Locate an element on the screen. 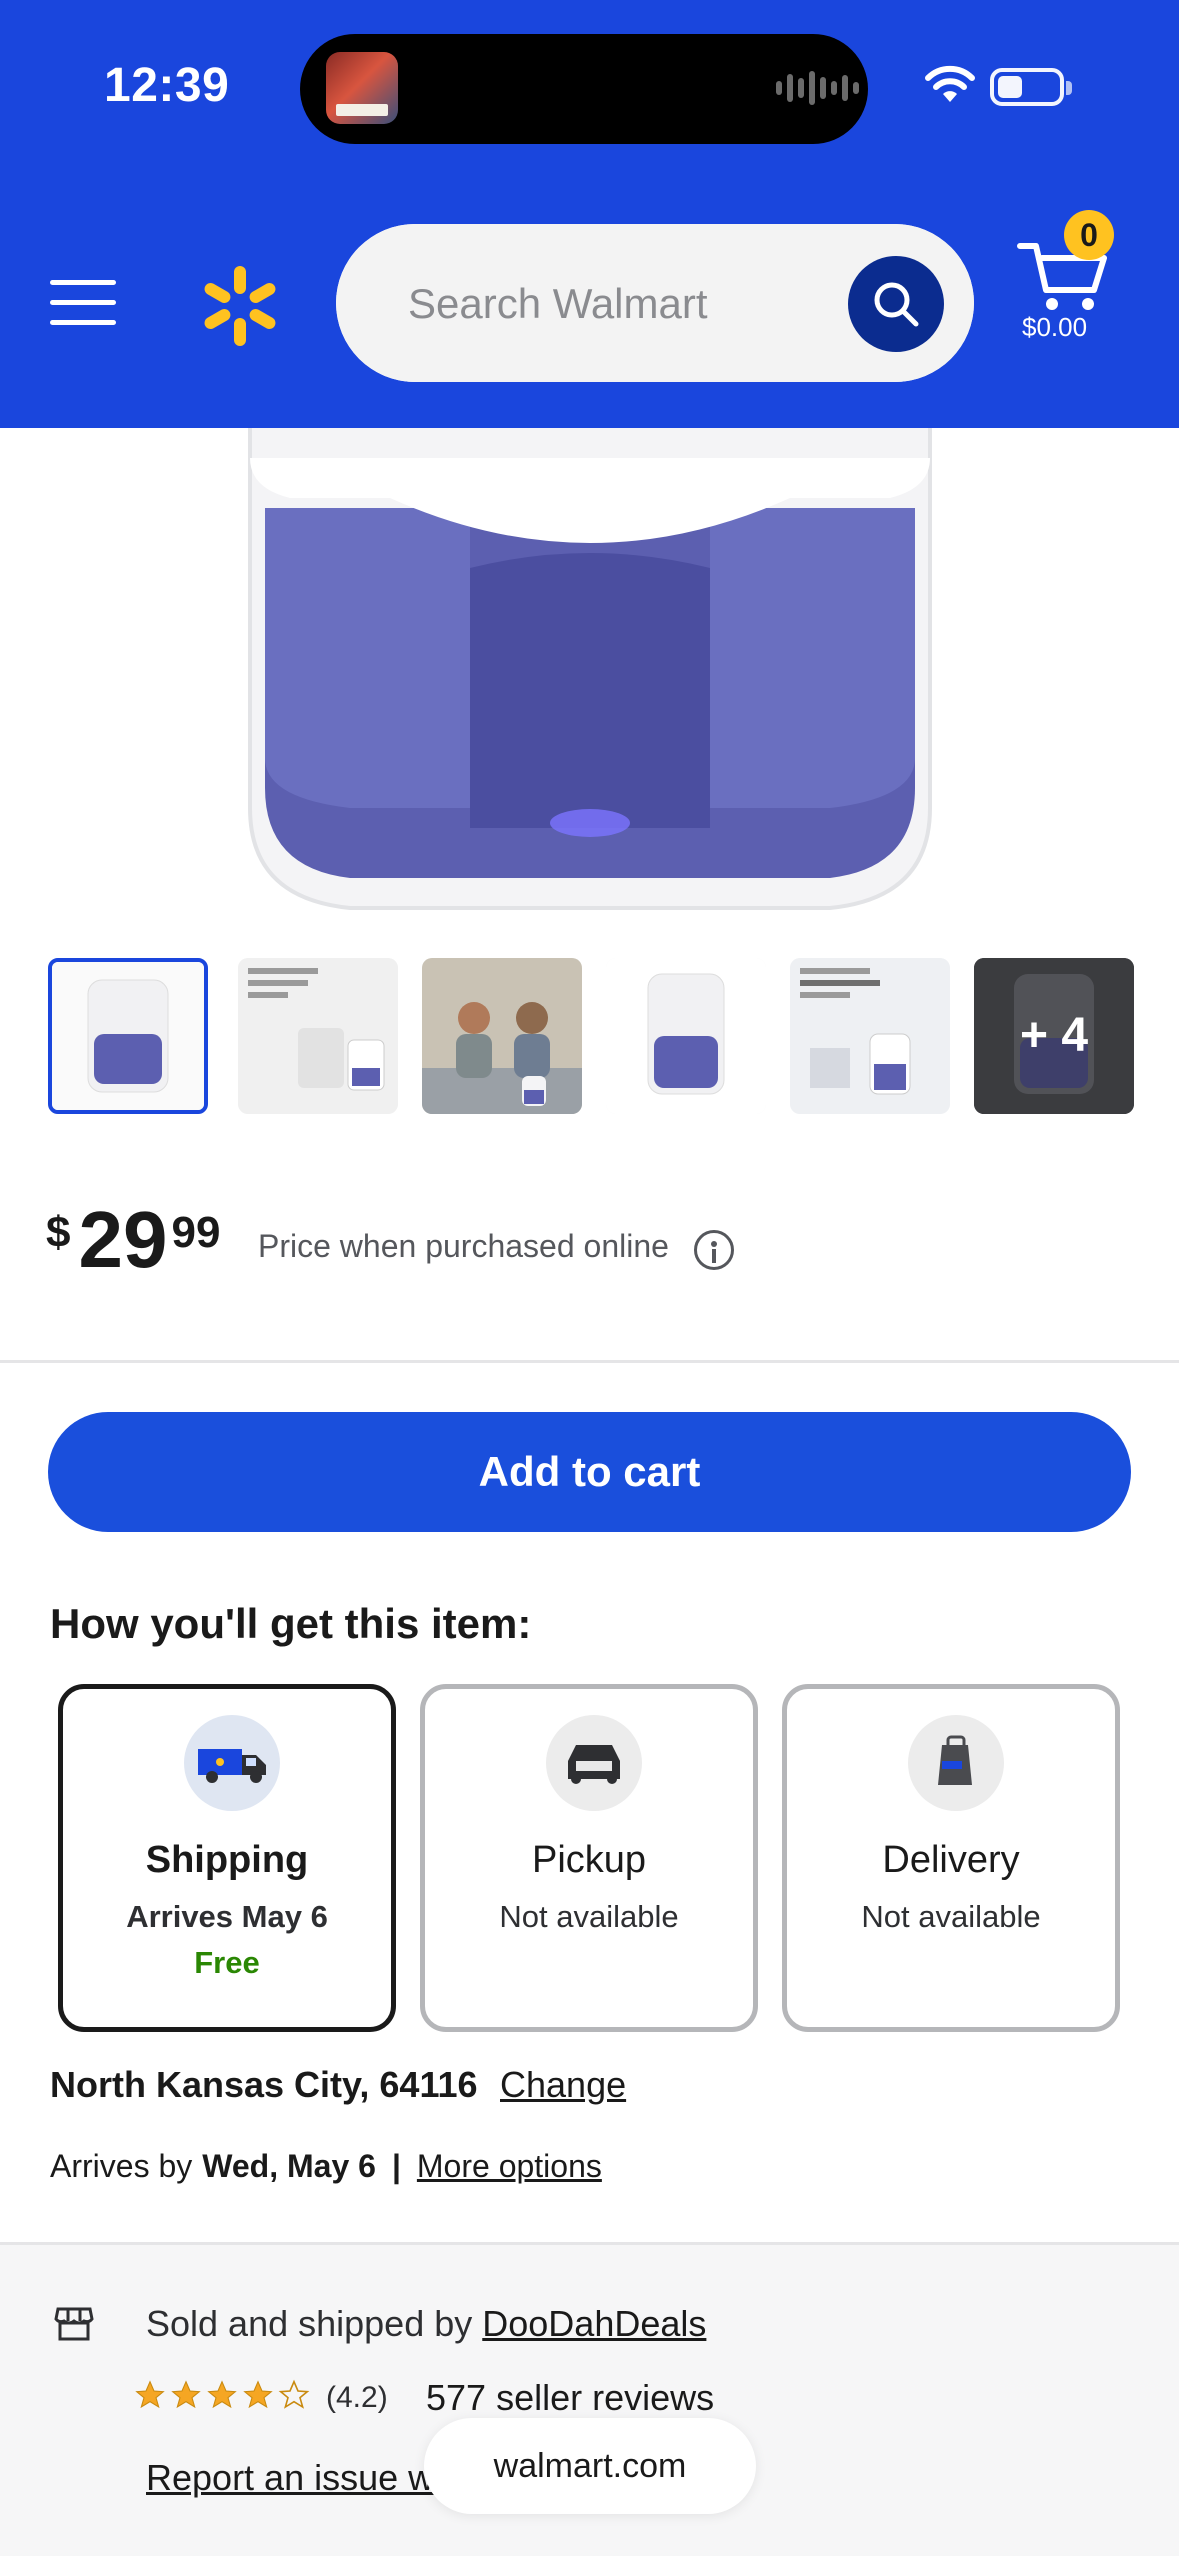 This screenshot has width=1179, height=2556. shipping-truck-icon is located at coordinates (232, 1763).